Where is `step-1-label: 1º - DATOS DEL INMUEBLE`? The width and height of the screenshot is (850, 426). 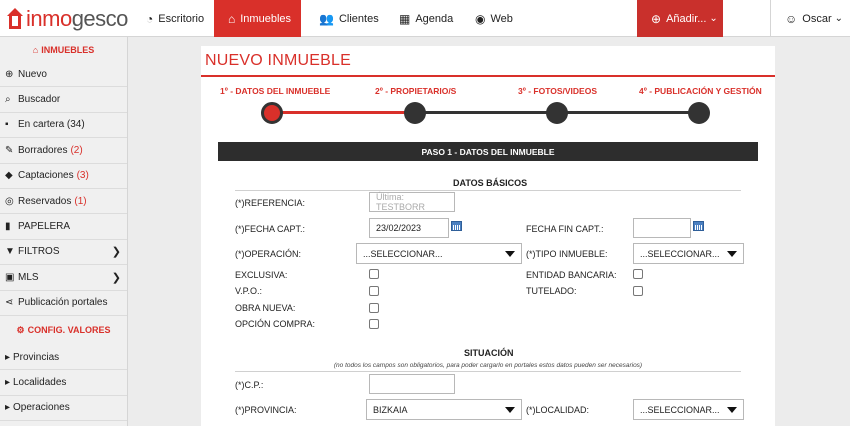 step-1-label: 1º - DATOS DEL INMUEBLE is located at coordinates (275, 91).